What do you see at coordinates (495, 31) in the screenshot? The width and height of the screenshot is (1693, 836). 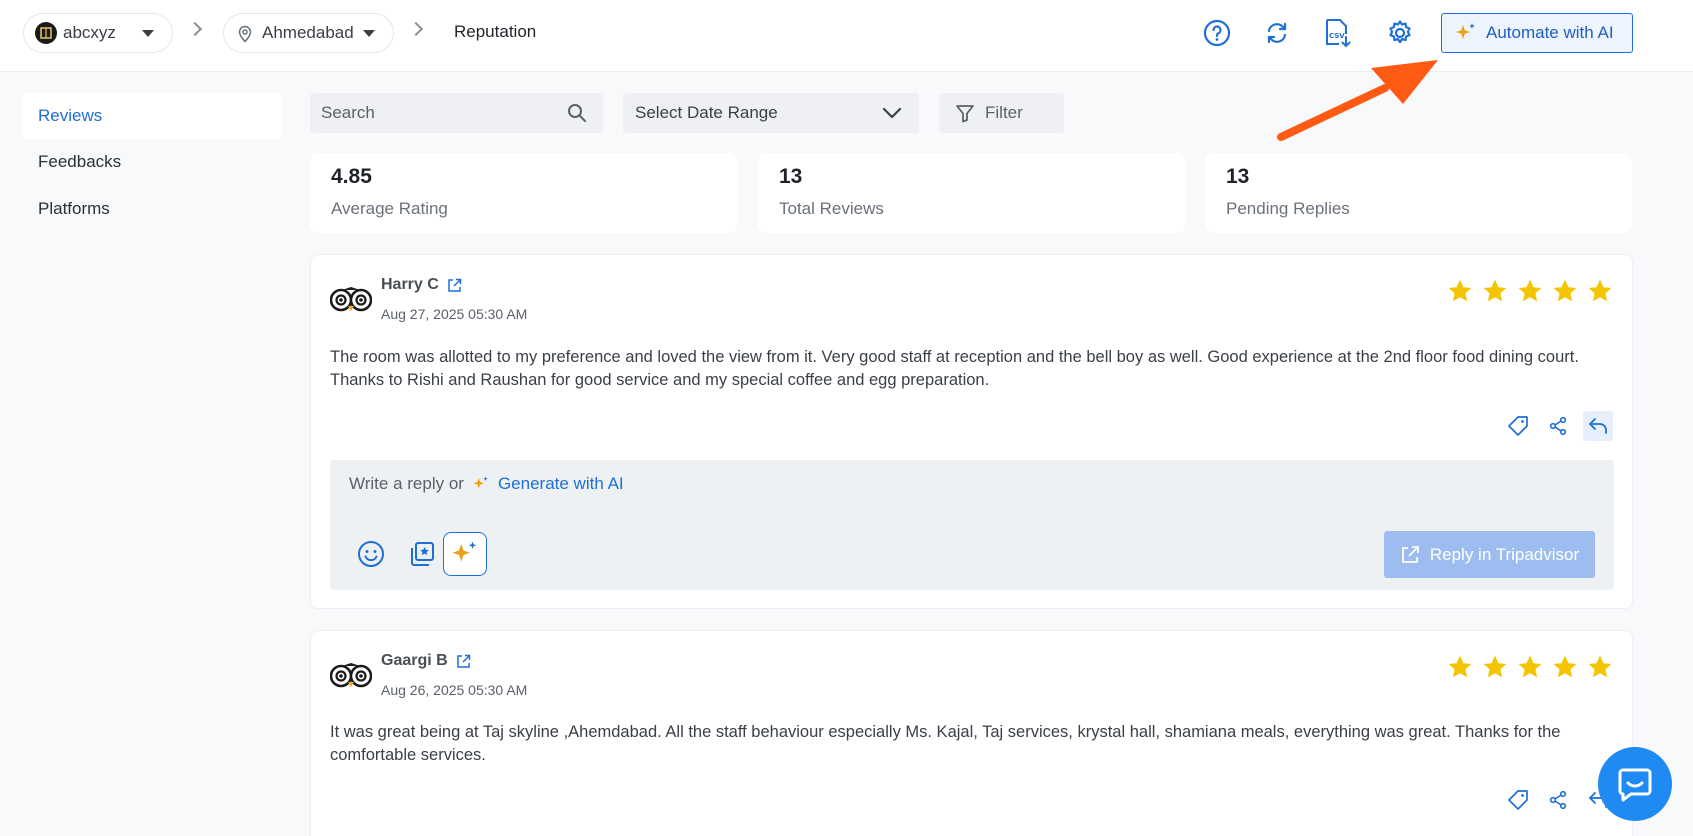 I see `breadcrumb-current: Reputation` at bounding box center [495, 31].